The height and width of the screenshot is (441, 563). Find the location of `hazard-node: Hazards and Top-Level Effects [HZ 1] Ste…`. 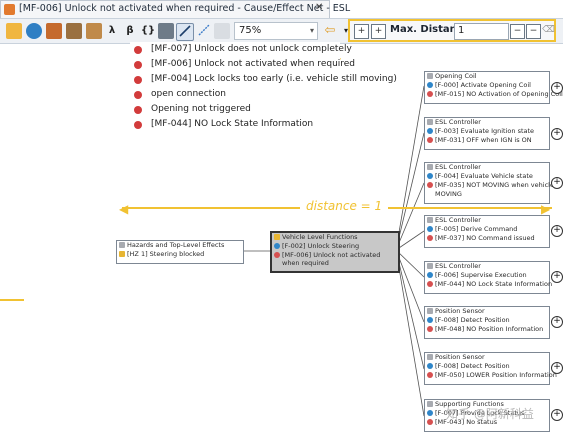

hazard-node: Hazards and Top-Level Effects [HZ 1] Ste… is located at coordinates (180, 252).